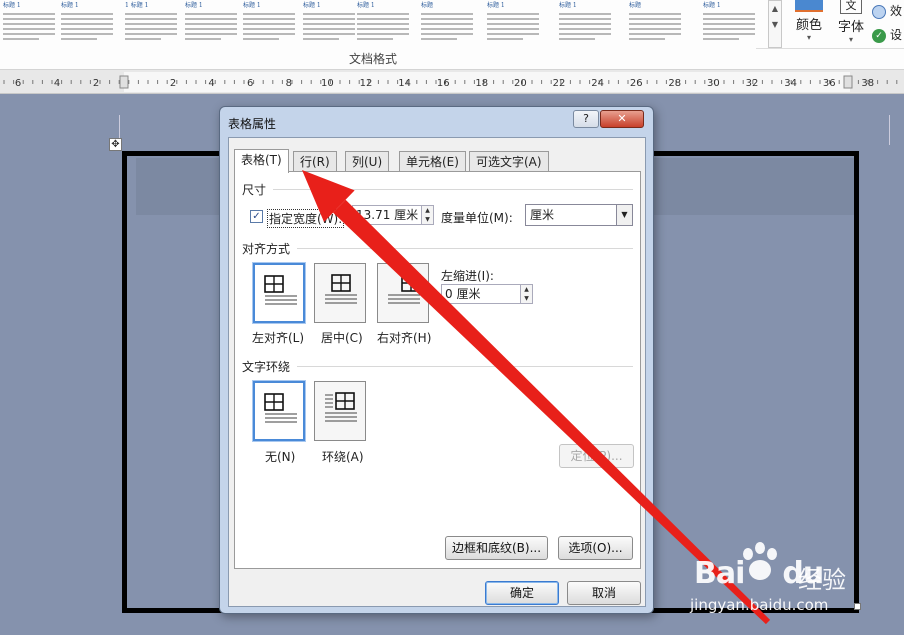 This screenshot has height=635, width=904. What do you see at coordinates (752, 83) in the screenshot?
I see `ruler-tick-label: 32` at bounding box center [752, 83].